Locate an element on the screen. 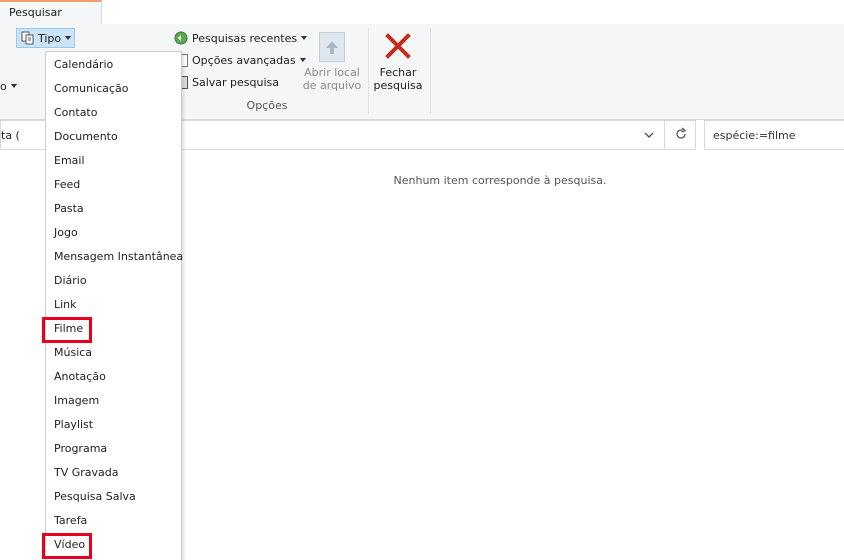 This screenshot has height=560, width=844. refresh-icon is located at coordinates (681, 135).